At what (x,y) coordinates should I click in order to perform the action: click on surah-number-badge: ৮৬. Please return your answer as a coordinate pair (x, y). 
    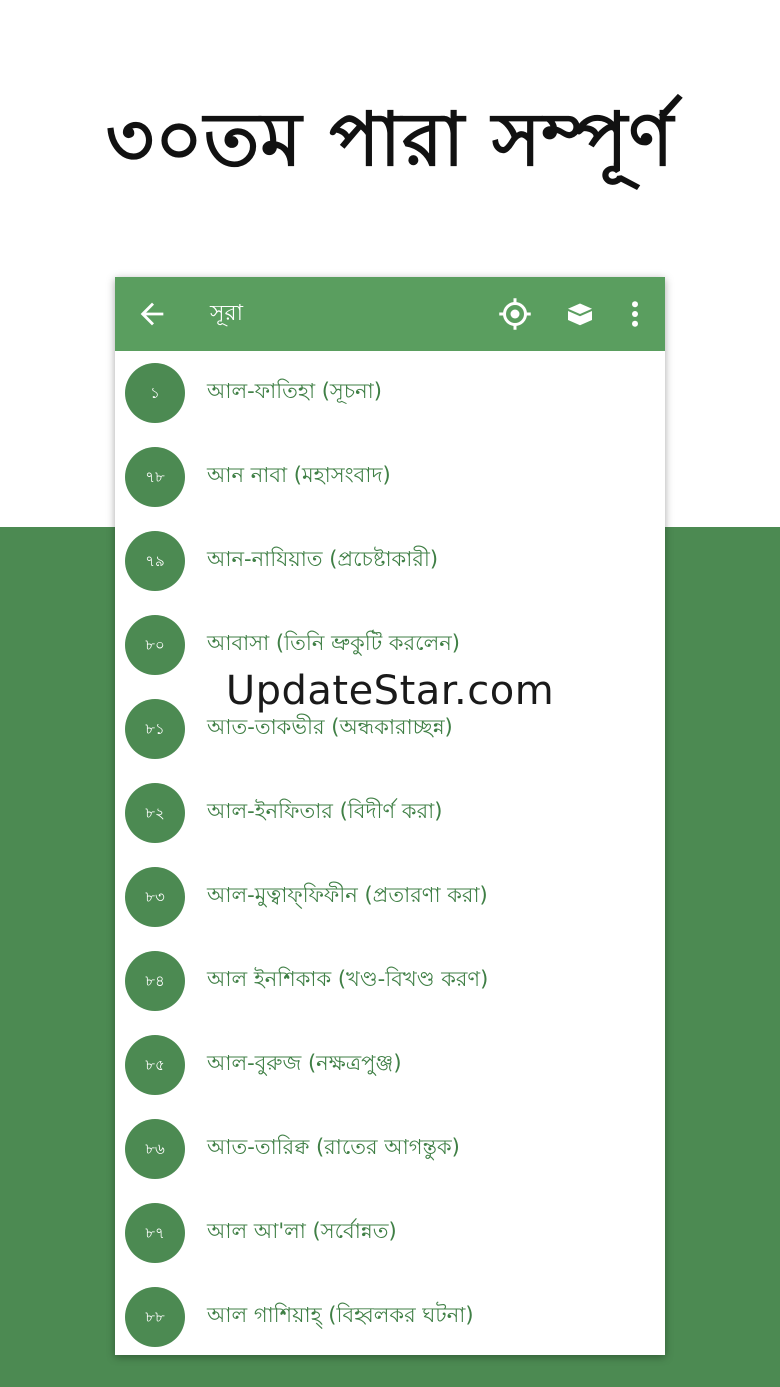
    Looking at the image, I should click on (155, 1149).